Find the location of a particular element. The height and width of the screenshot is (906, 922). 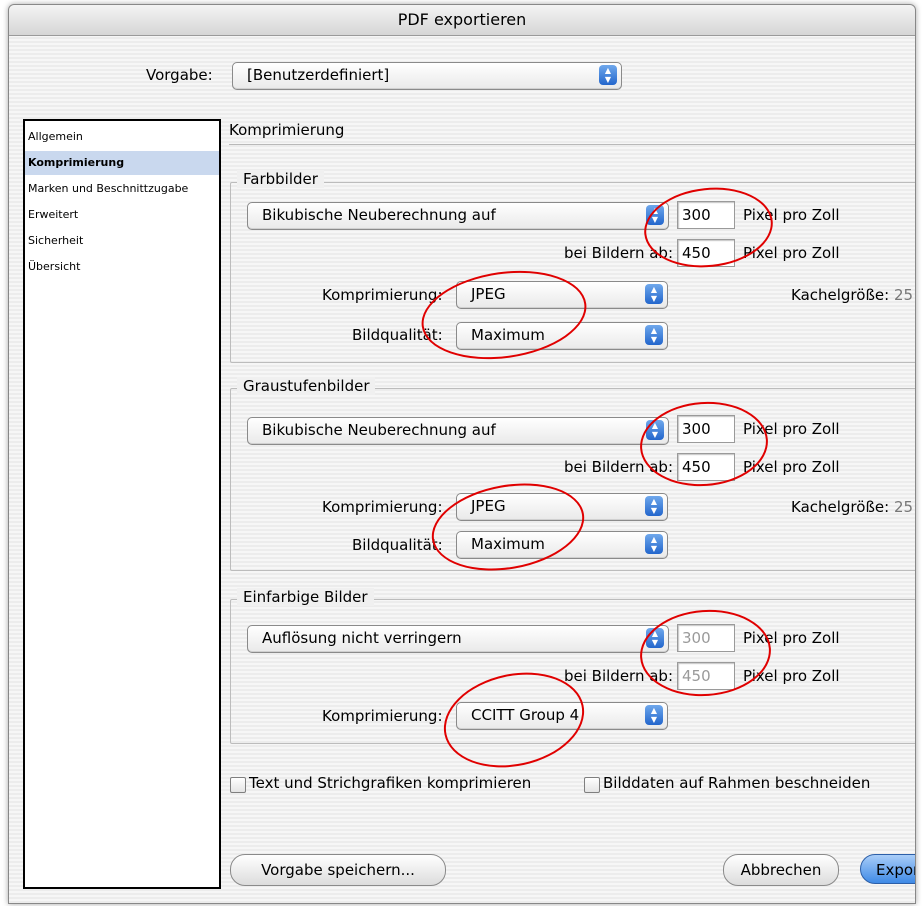

color-tile-label-text: Kachelgröße: is located at coordinates (840, 295).